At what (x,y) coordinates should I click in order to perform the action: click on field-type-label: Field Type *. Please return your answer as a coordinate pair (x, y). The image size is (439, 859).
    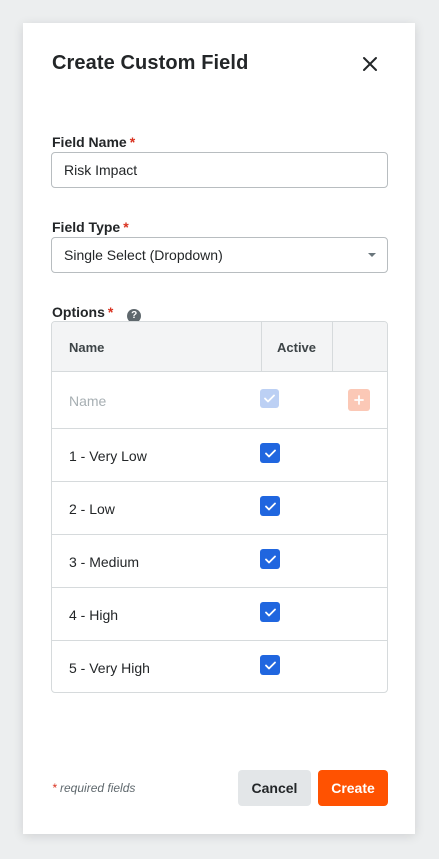
    Looking at the image, I should click on (90, 227).